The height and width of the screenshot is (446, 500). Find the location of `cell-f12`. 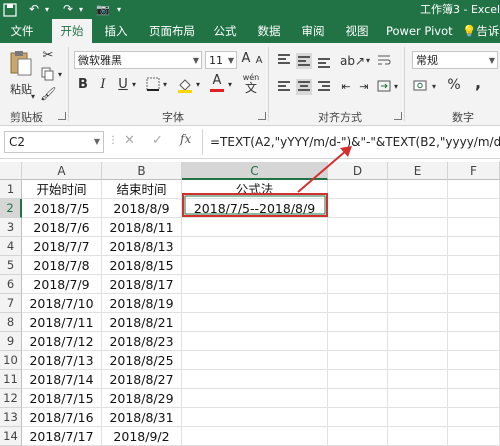

cell-f12 is located at coordinates (474, 398).